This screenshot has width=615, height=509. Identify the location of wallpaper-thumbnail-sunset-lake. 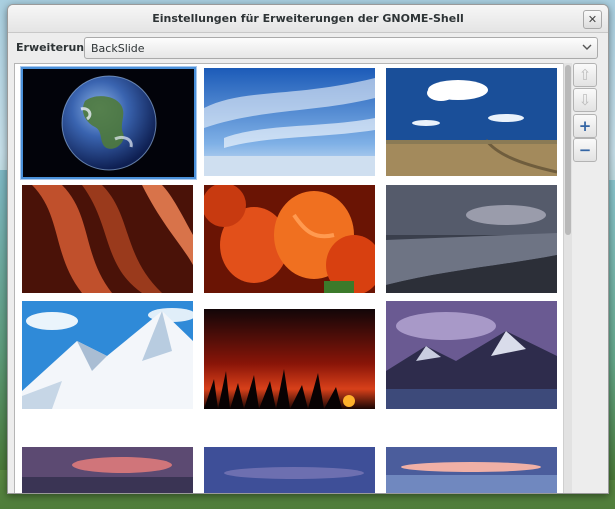
(471, 469).